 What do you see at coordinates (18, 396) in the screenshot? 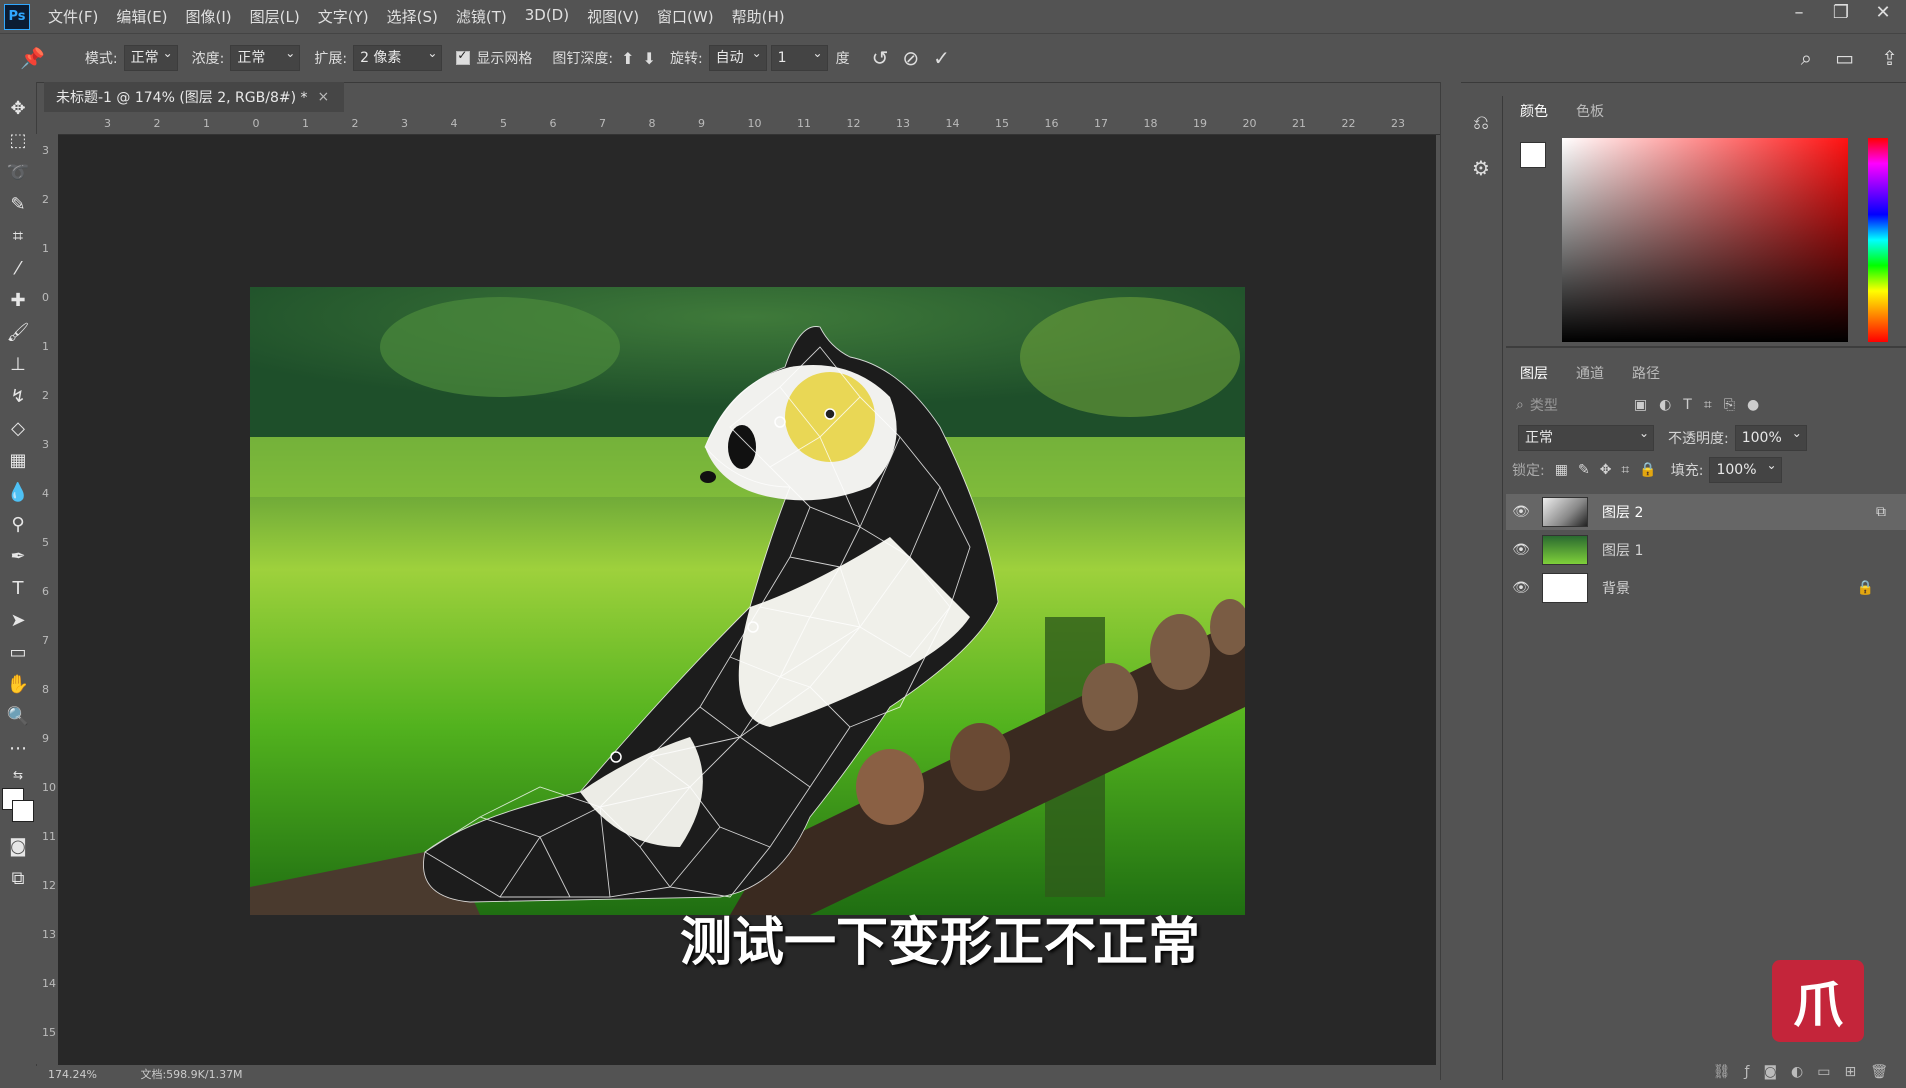
I see `history-brush-tool-icon: ↯` at bounding box center [18, 396].